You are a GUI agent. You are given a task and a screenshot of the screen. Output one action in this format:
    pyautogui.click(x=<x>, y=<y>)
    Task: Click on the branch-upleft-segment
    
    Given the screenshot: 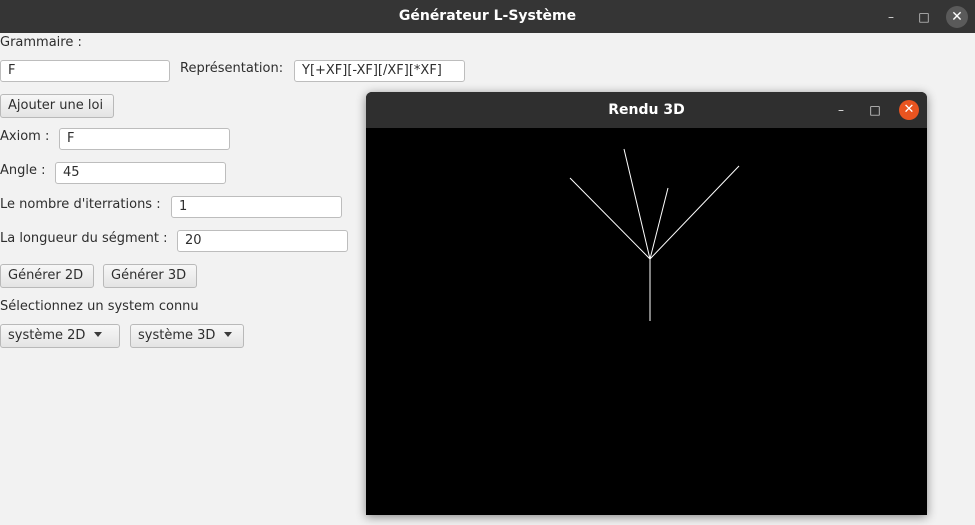 What is the action you would take?
    pyautogui.click(x=637, y=204)
    